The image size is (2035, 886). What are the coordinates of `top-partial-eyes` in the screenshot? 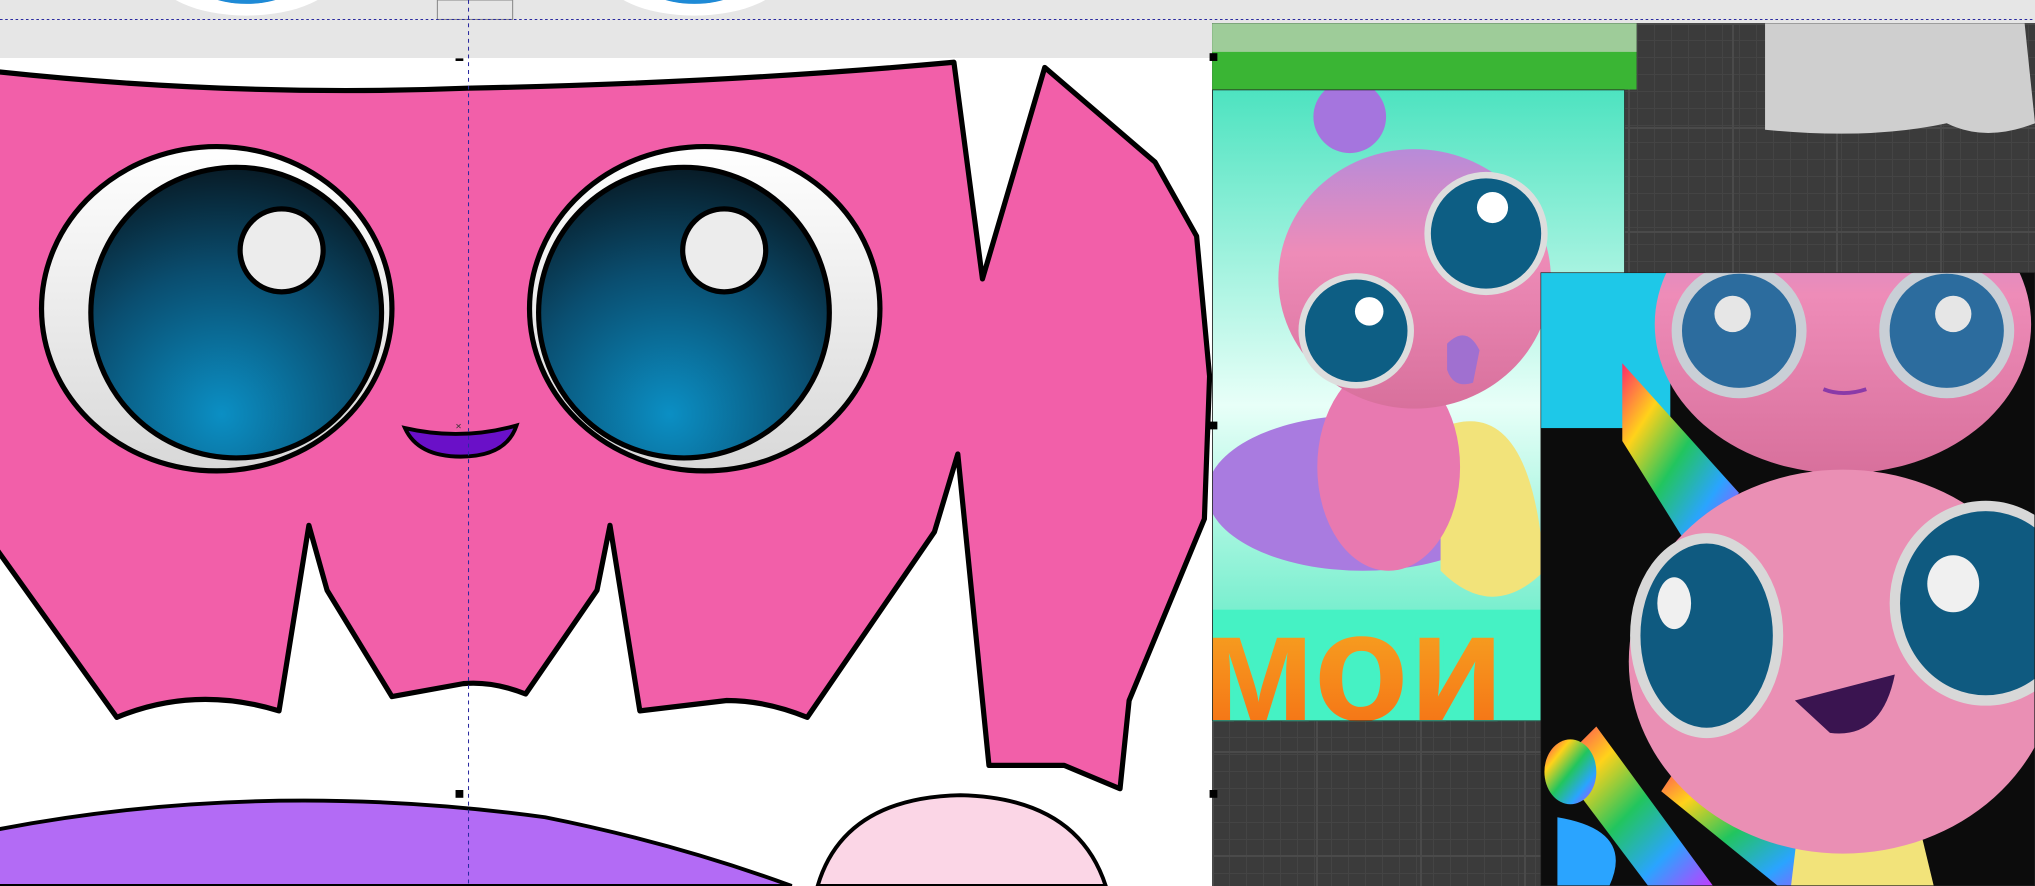 It's located at (470, 10).